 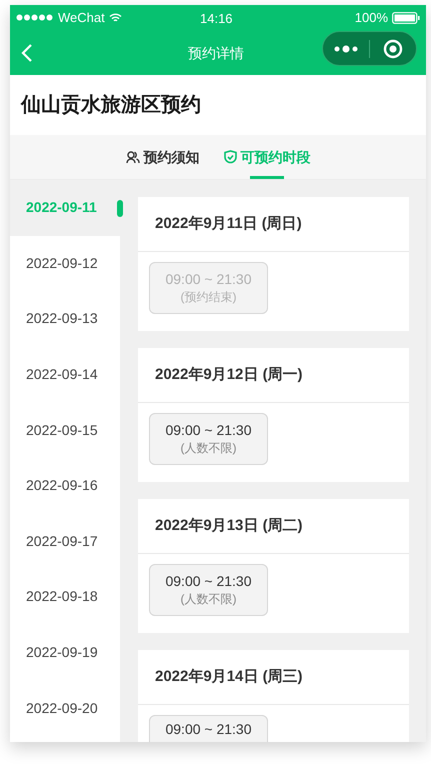 I want to click on more-icon, so click(x=346, y=48).